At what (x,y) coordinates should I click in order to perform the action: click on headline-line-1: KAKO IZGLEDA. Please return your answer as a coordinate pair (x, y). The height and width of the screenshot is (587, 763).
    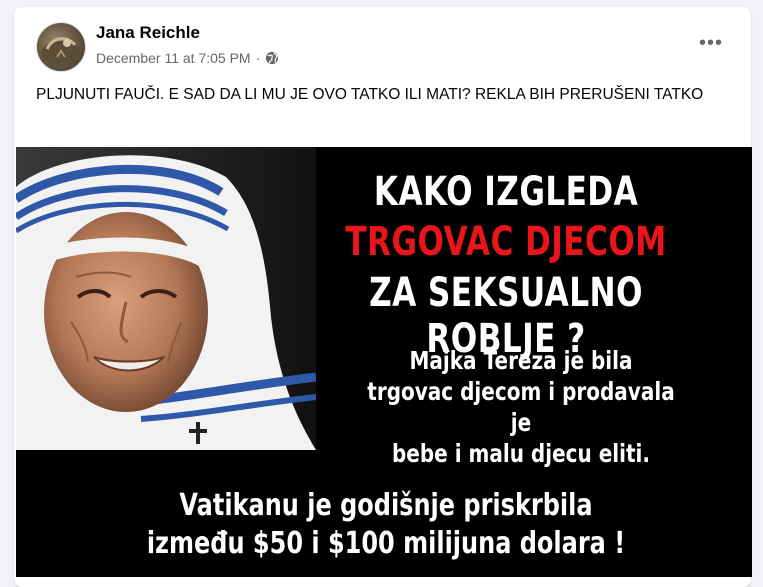
    Looking at the image, I should click on (506, 192).